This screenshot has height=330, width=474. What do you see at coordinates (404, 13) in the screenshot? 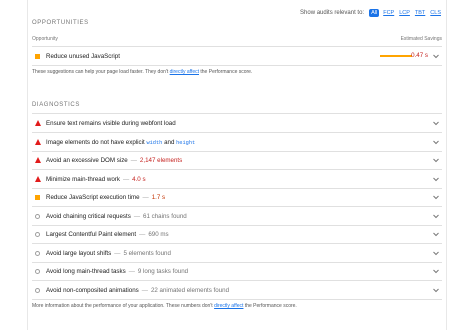
I see `filter-chip-lcp: LCP` at bounding box center [404, 13].